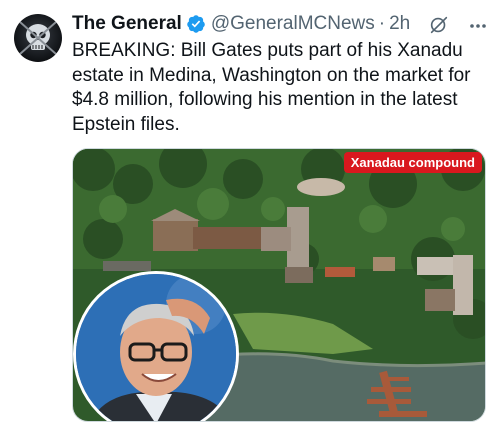  What do you see at coordinates (156, 347) in the screenshot?
I see `portrait-photo` at bounding box center [156, 347].